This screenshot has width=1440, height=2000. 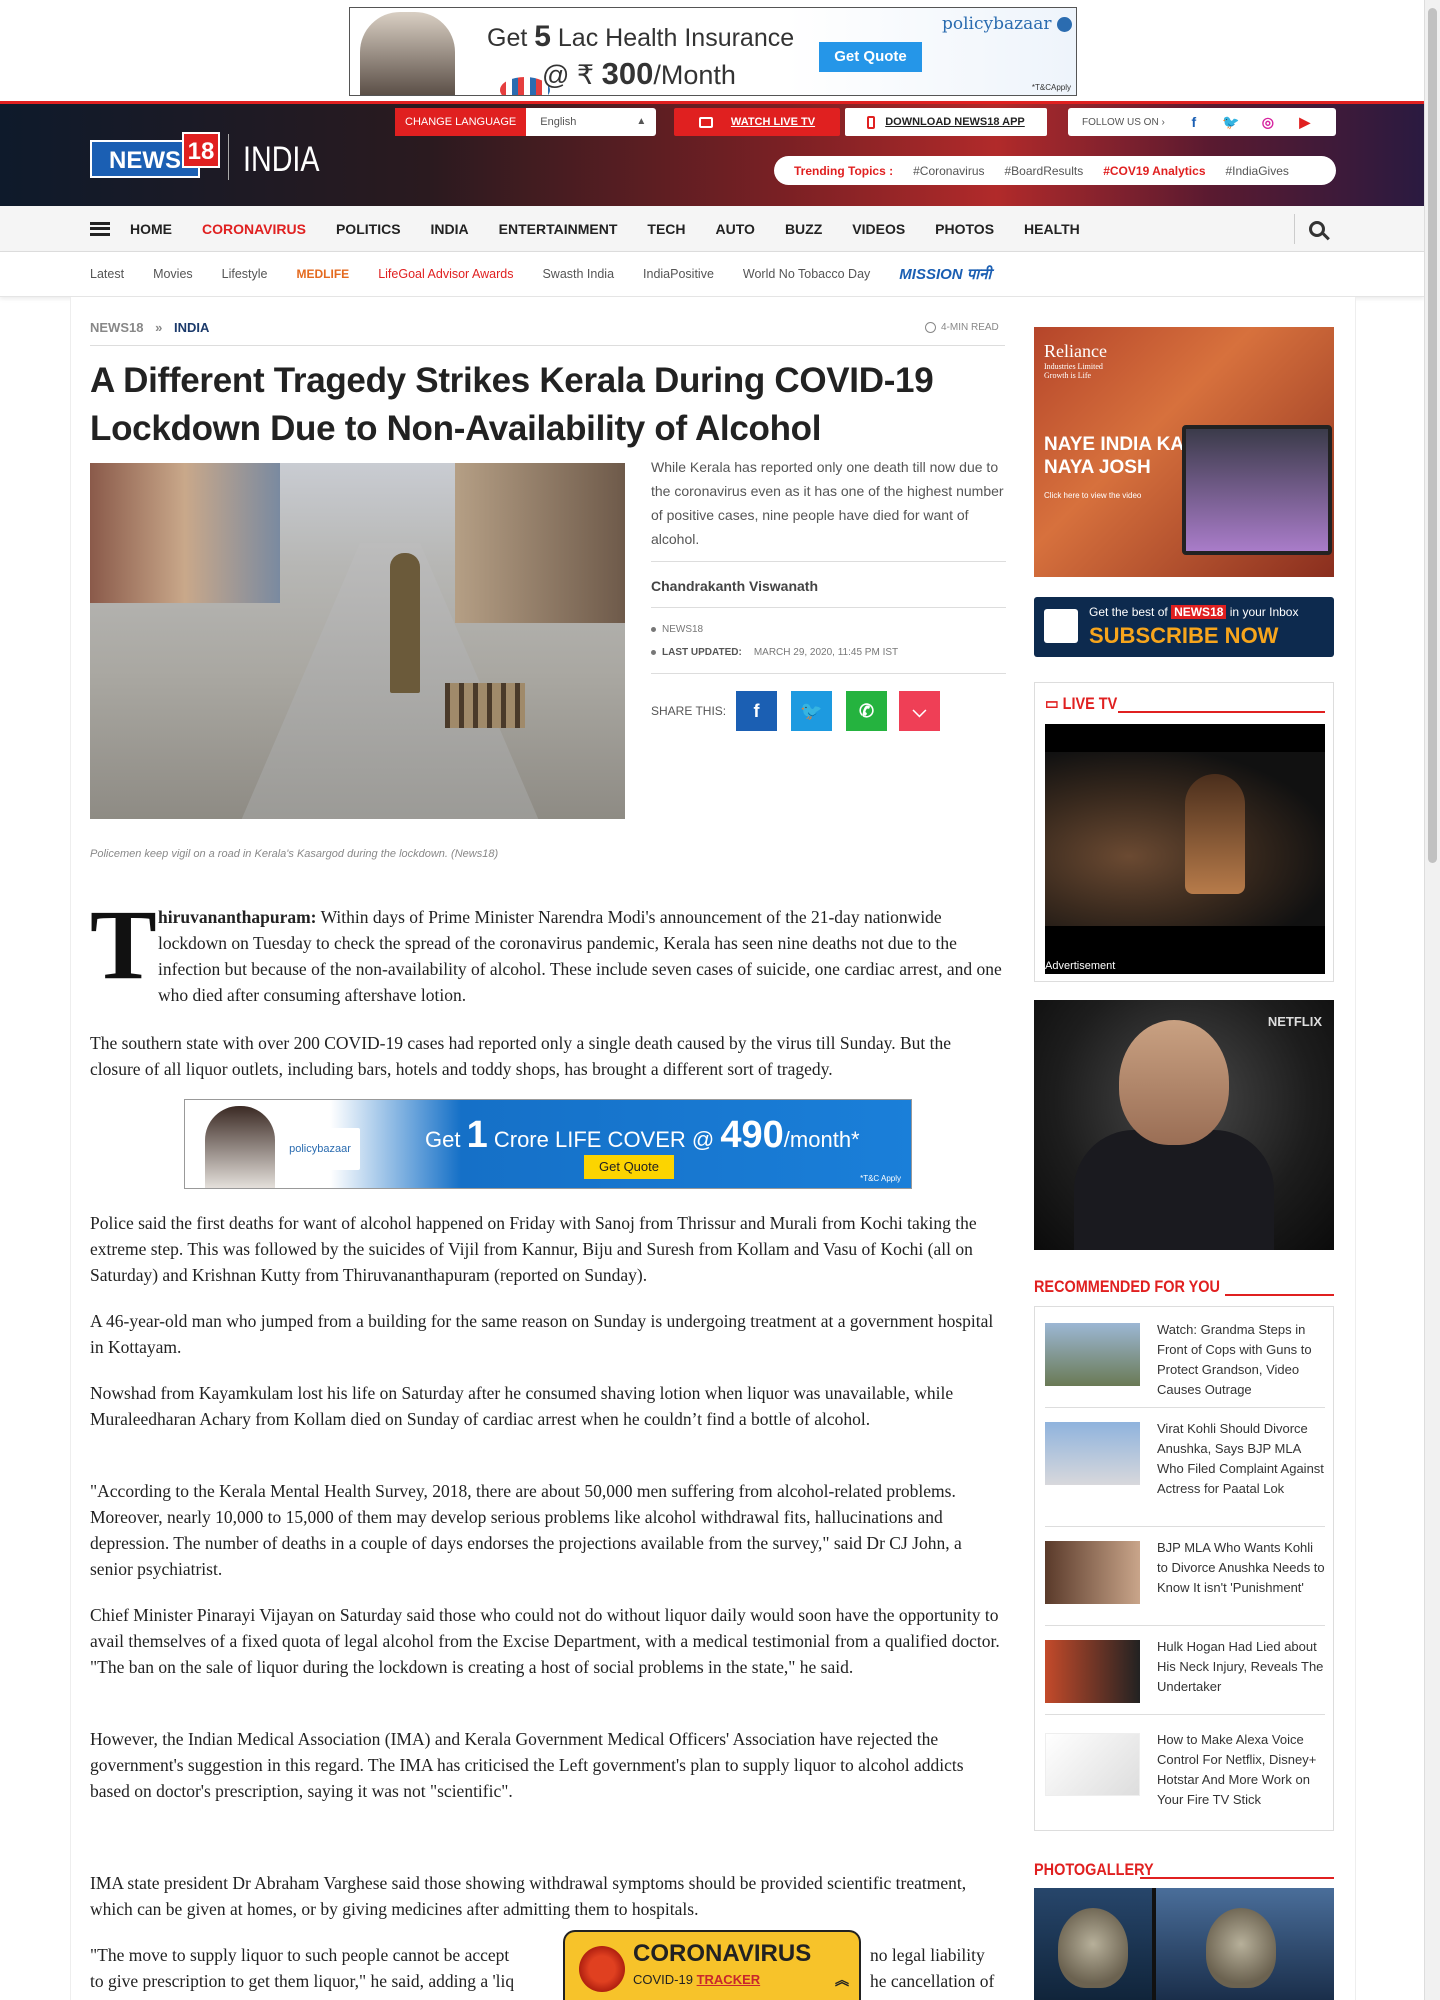 I want to click on trending-topic: #BoardResults, so click(x=1044, y=171).